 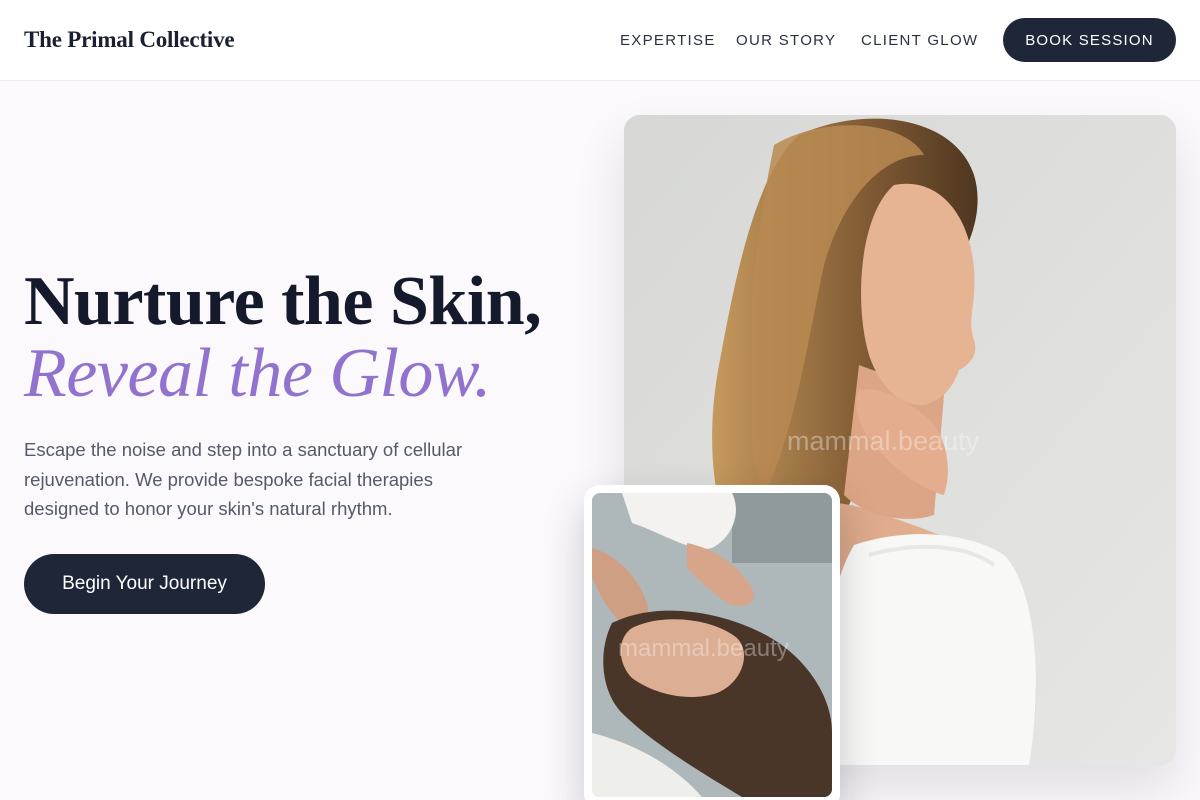 What do you see at coordinates (257, 373) in the screenshot?
I see `hero-headline-line-2: Reveal the Glow.` at bounding box center [257, 373].